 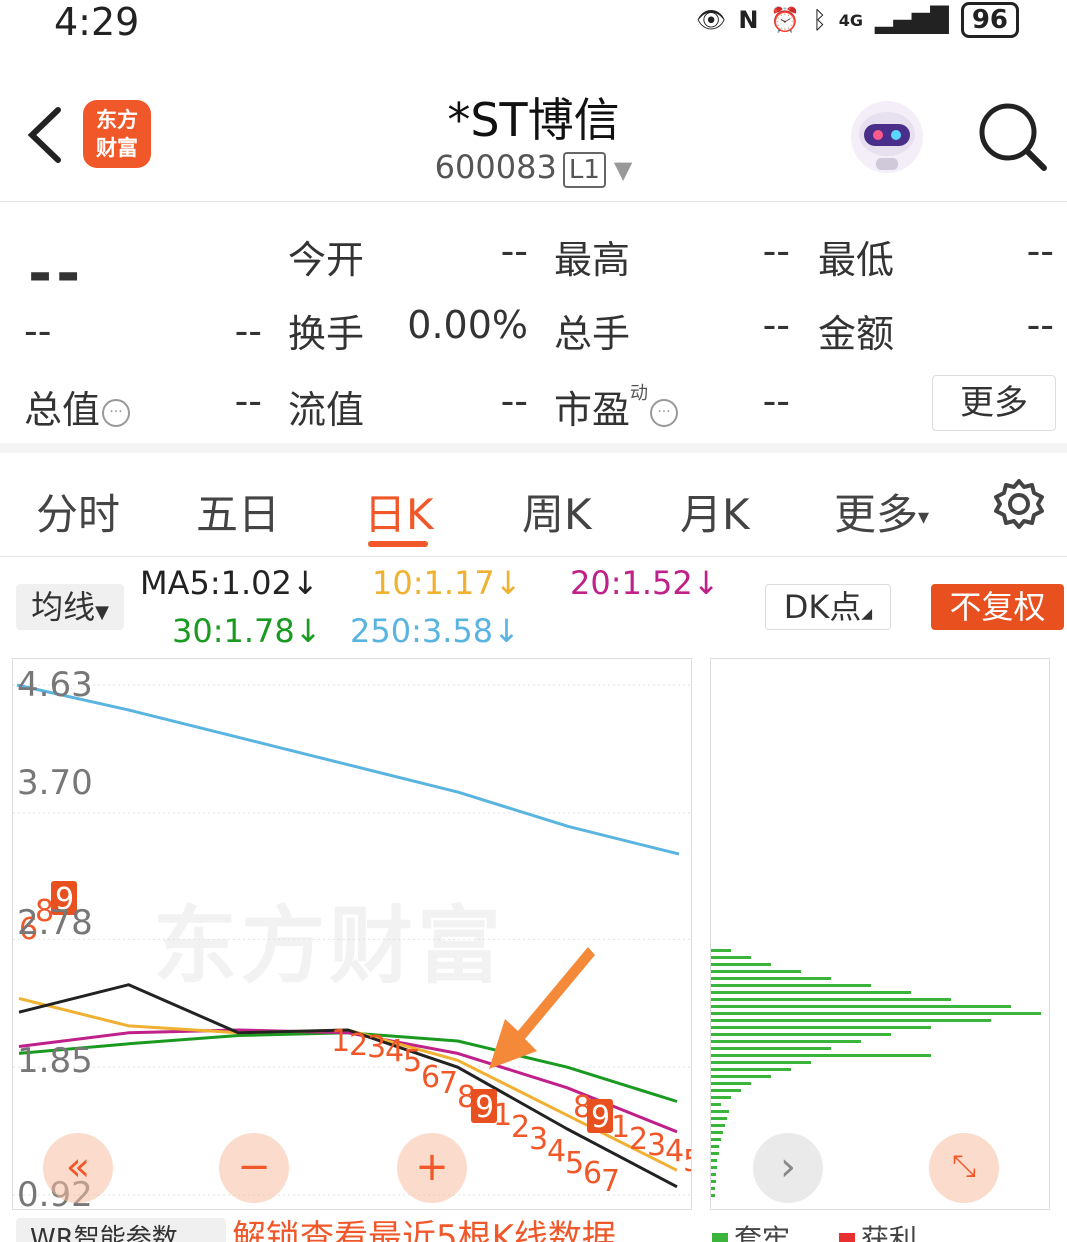 I want to click on high-label: 最高, so click(x=592, y=260).